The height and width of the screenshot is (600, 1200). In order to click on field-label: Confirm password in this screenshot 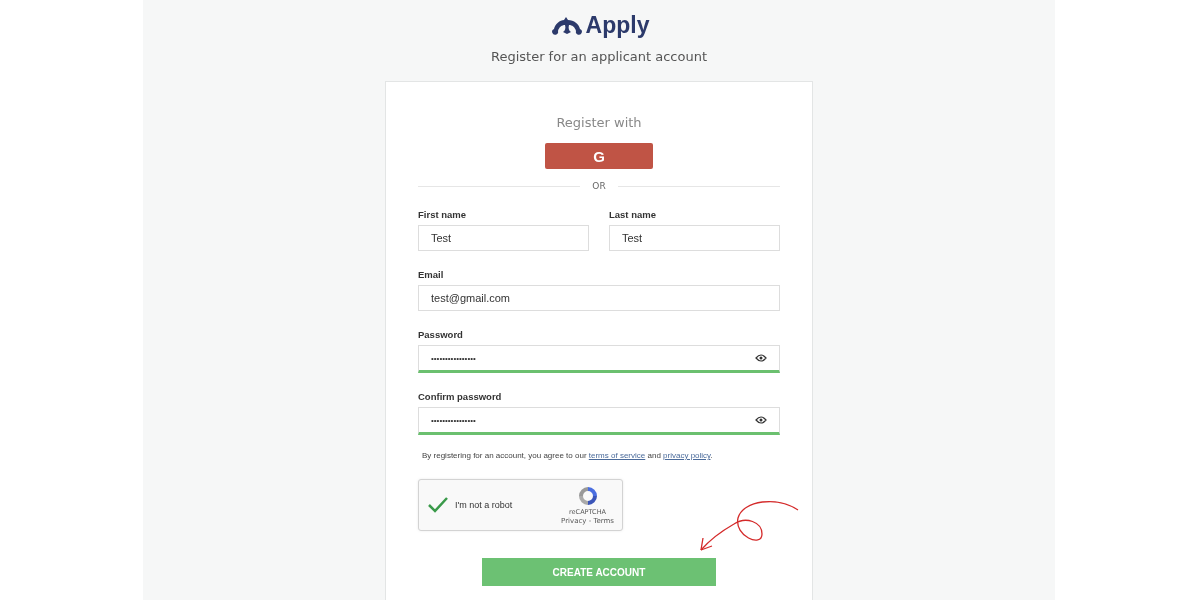, I will do `click(460, 396)`.